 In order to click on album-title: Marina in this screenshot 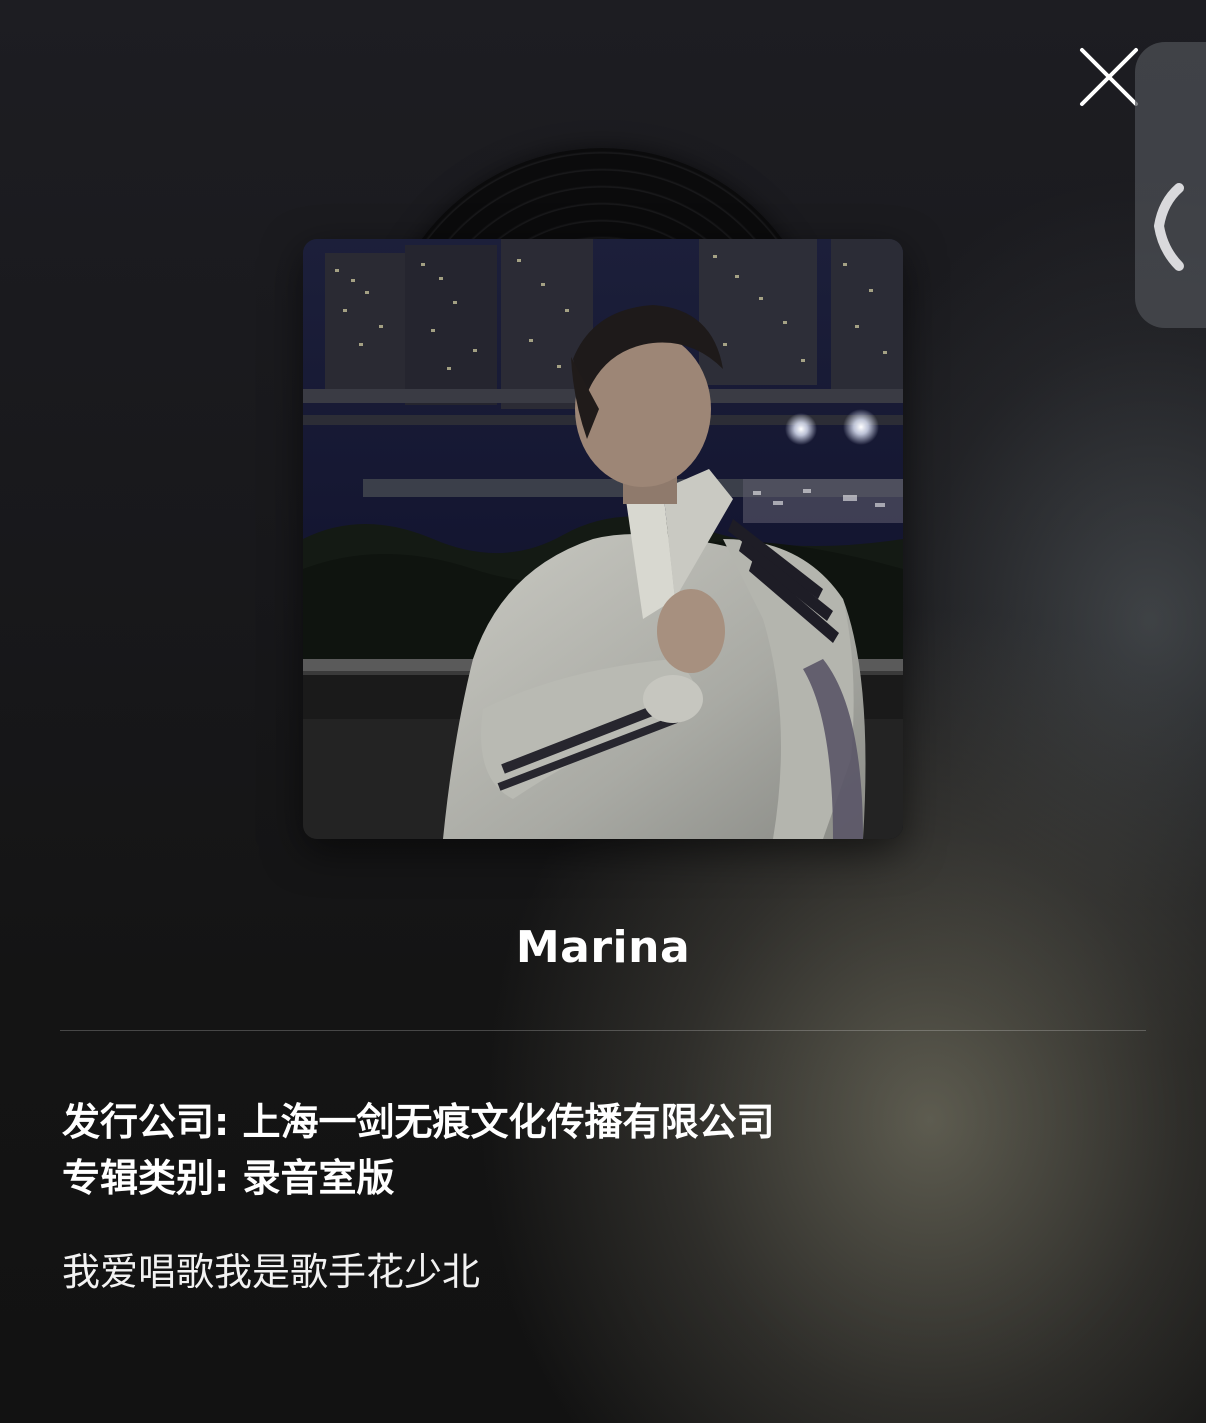, I will do `click(603, 947)`.